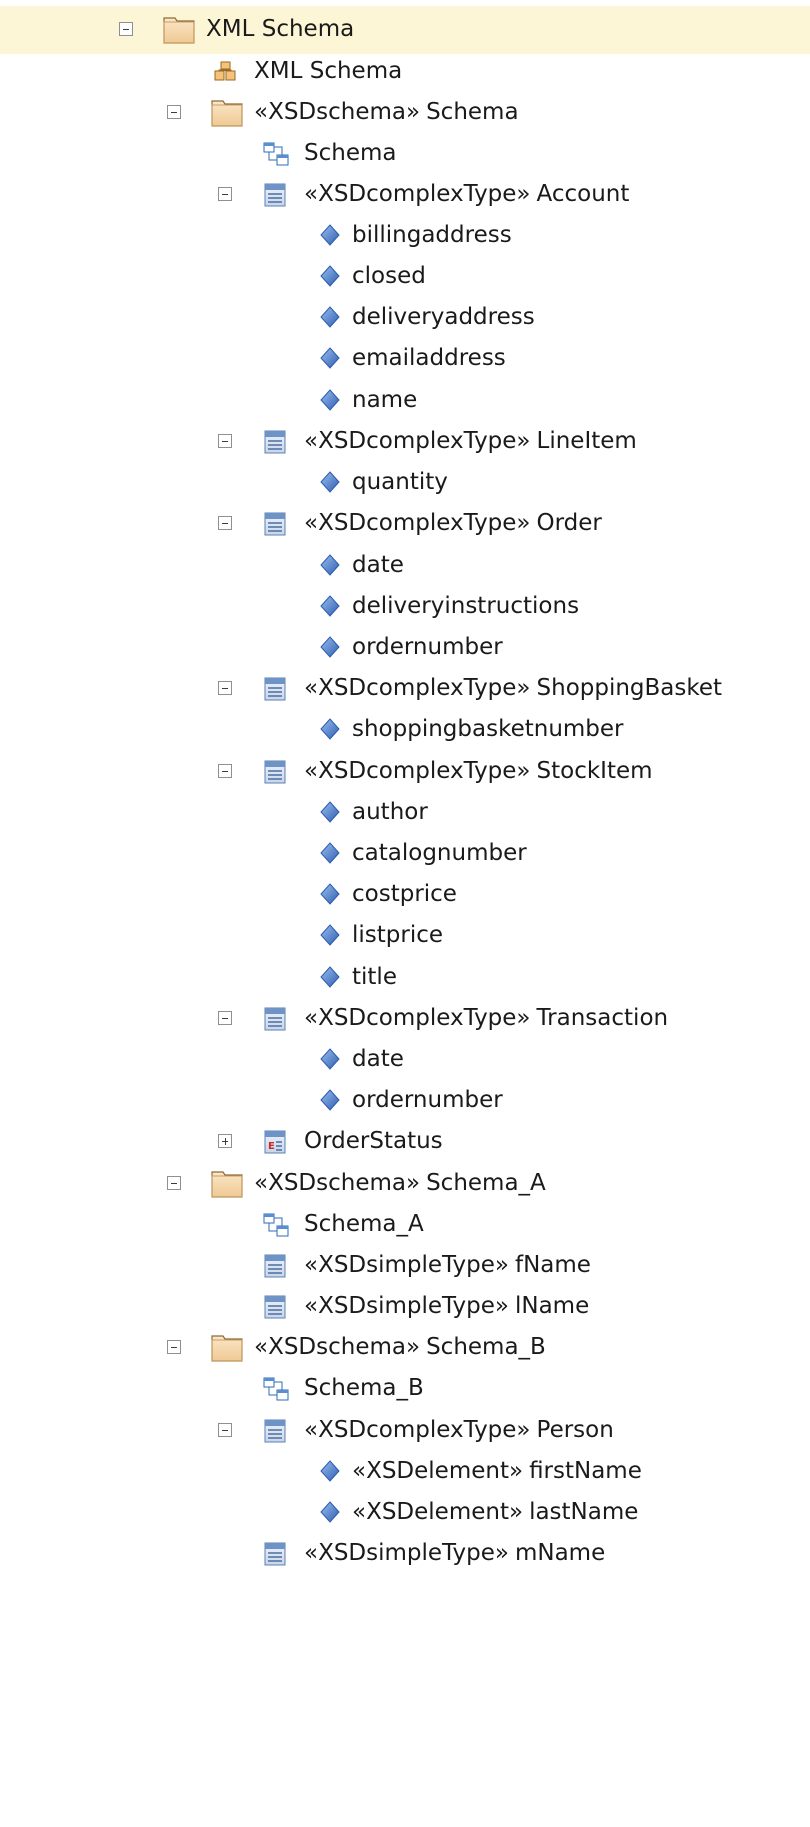  What do you see at coordinates (398, 935) in the screenshot?
I see `tree-node-label: listprice` at bounding box center [398, 935].